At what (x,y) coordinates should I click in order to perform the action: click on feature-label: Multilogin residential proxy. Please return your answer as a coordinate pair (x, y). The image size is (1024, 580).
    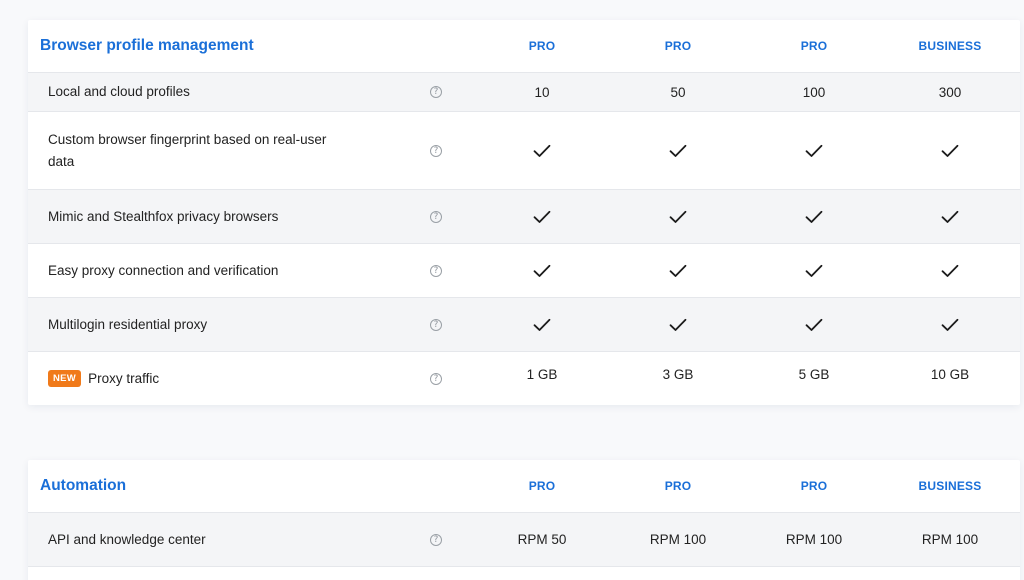
    Looking at the image, I should click on (128, 324).